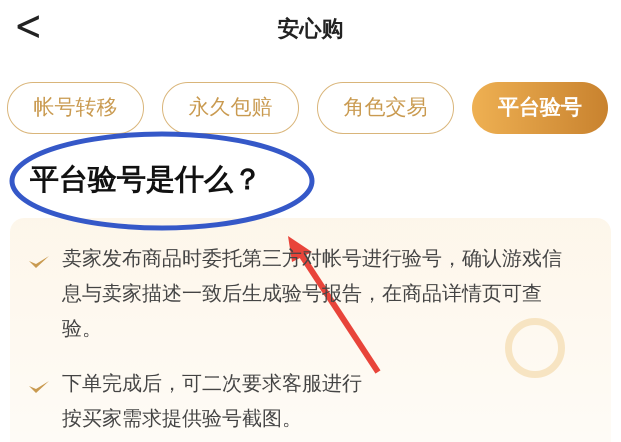  Describe the element at coordinates (75, 108) in the screenshot. I see `category-tab: 帐号转移` at that location.